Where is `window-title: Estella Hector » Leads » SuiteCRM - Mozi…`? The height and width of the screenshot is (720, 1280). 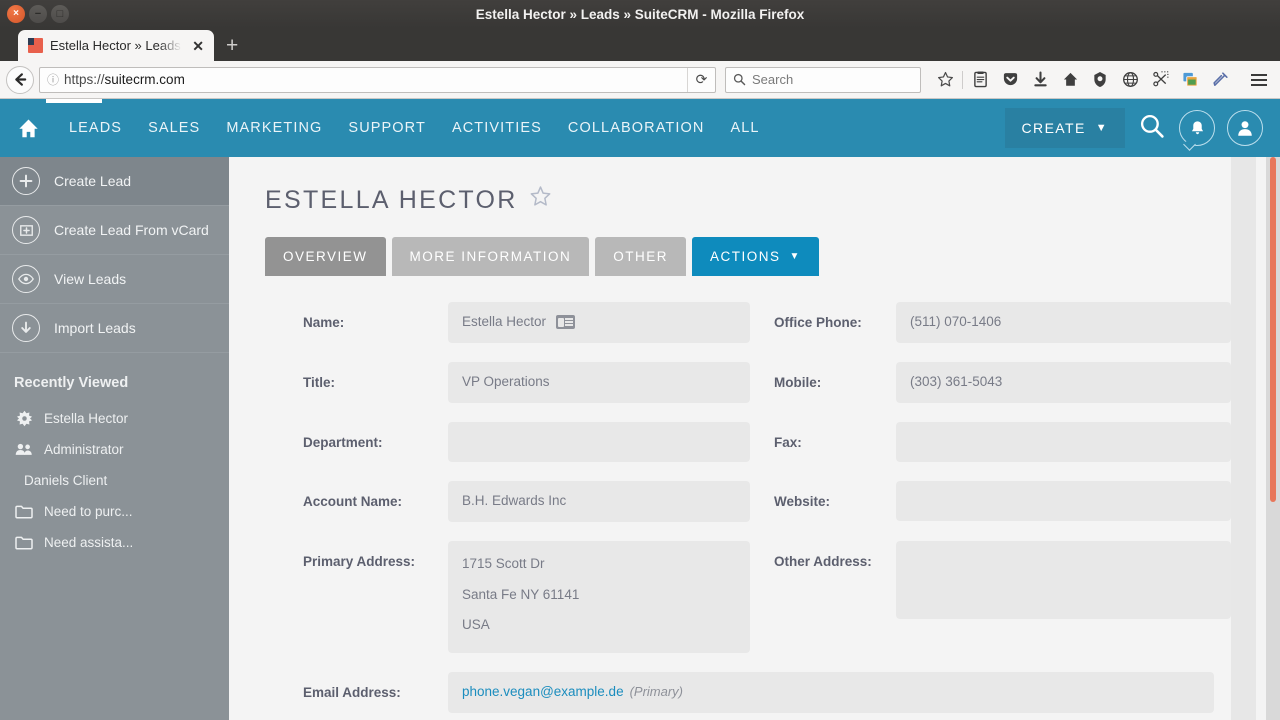 window-title: Estella Hector » Leads » SuiteCRM - Mozi… is located at coordinates (640, 14).